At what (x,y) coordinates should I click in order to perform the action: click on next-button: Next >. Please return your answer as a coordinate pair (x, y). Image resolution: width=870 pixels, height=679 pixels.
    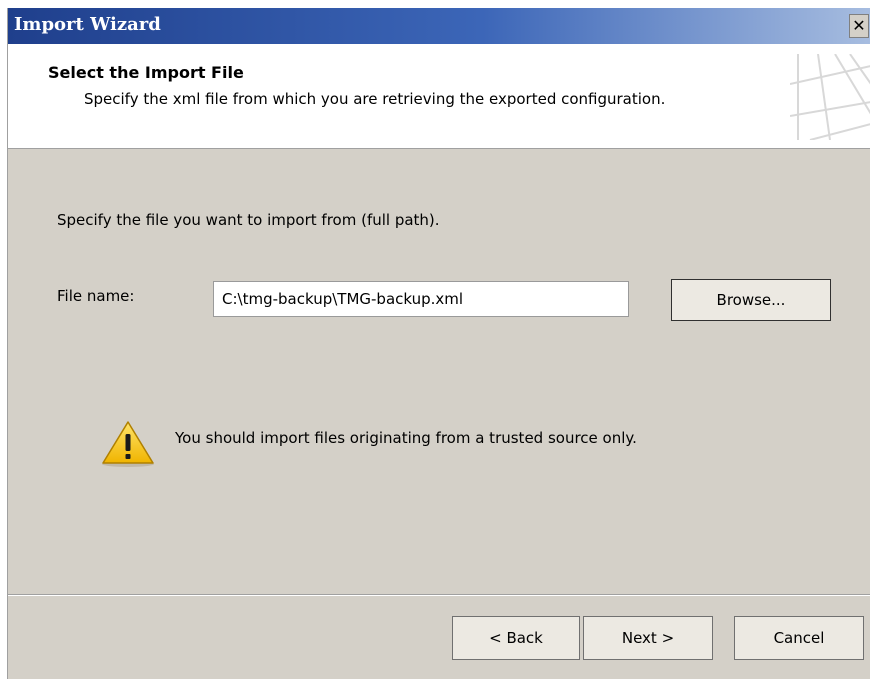
    Looking at the image, I should click on (648, 638).